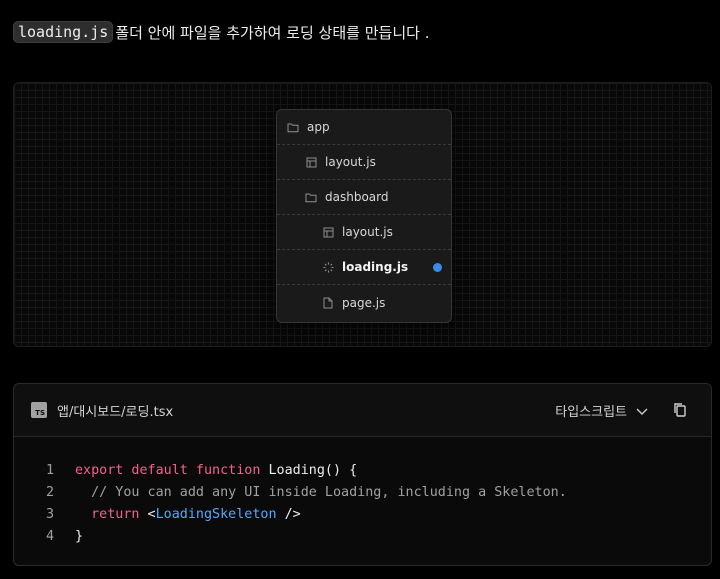 This screenshot has width=720, height=579. I want to click on code-text: <, so click(147, 514).